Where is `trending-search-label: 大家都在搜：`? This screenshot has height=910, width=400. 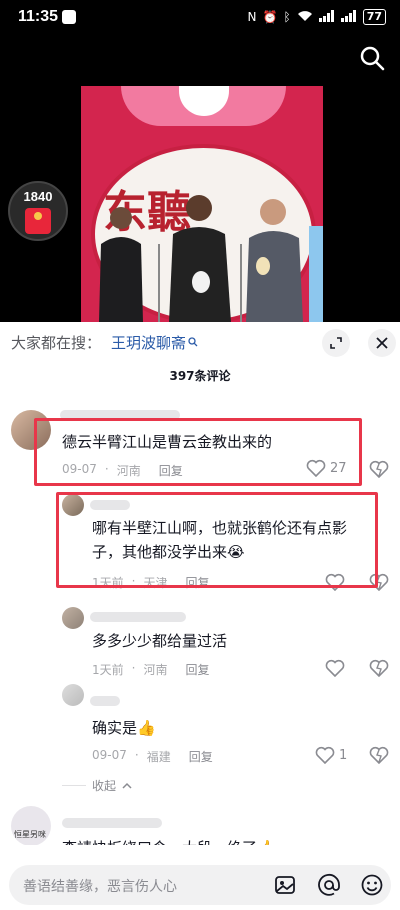 trending-search-label: 大家都在搜： is located at coordinates (56, 343).